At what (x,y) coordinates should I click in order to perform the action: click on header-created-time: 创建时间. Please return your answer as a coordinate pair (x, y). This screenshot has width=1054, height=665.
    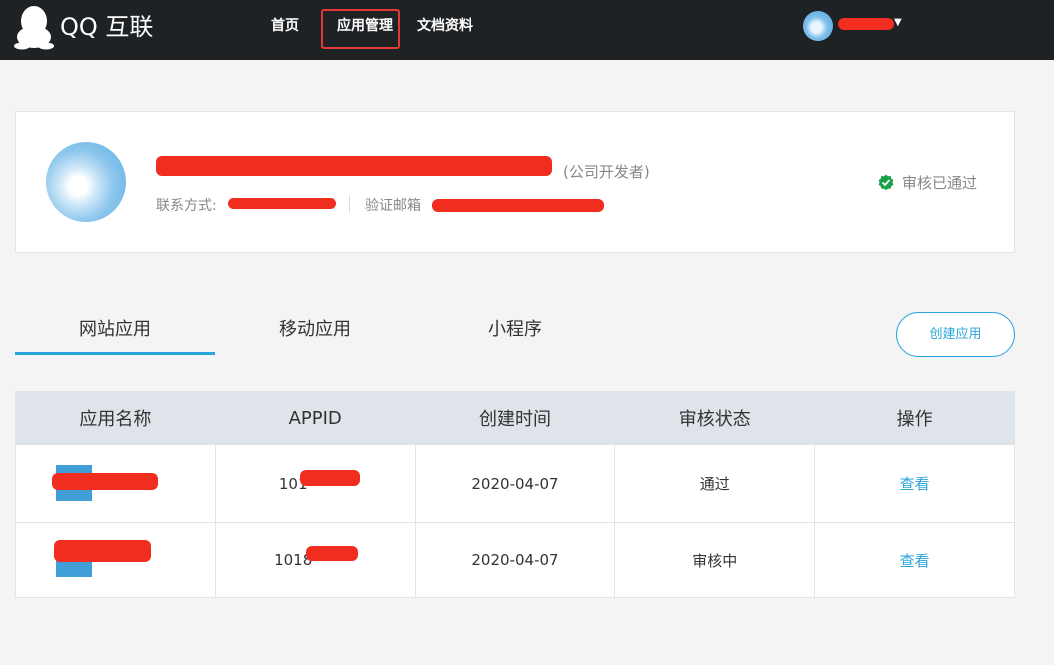
    Looking at the image, I should click on (515, 418).